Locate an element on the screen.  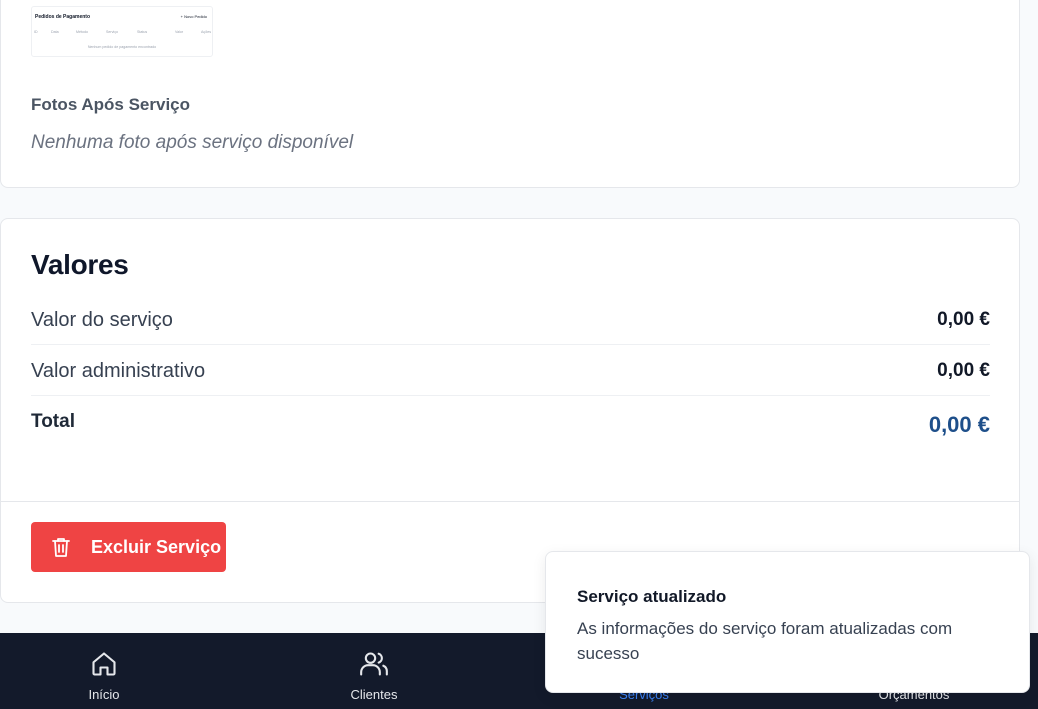
value-row-total: Total 0,00 € is located at coordinates (510, 436).